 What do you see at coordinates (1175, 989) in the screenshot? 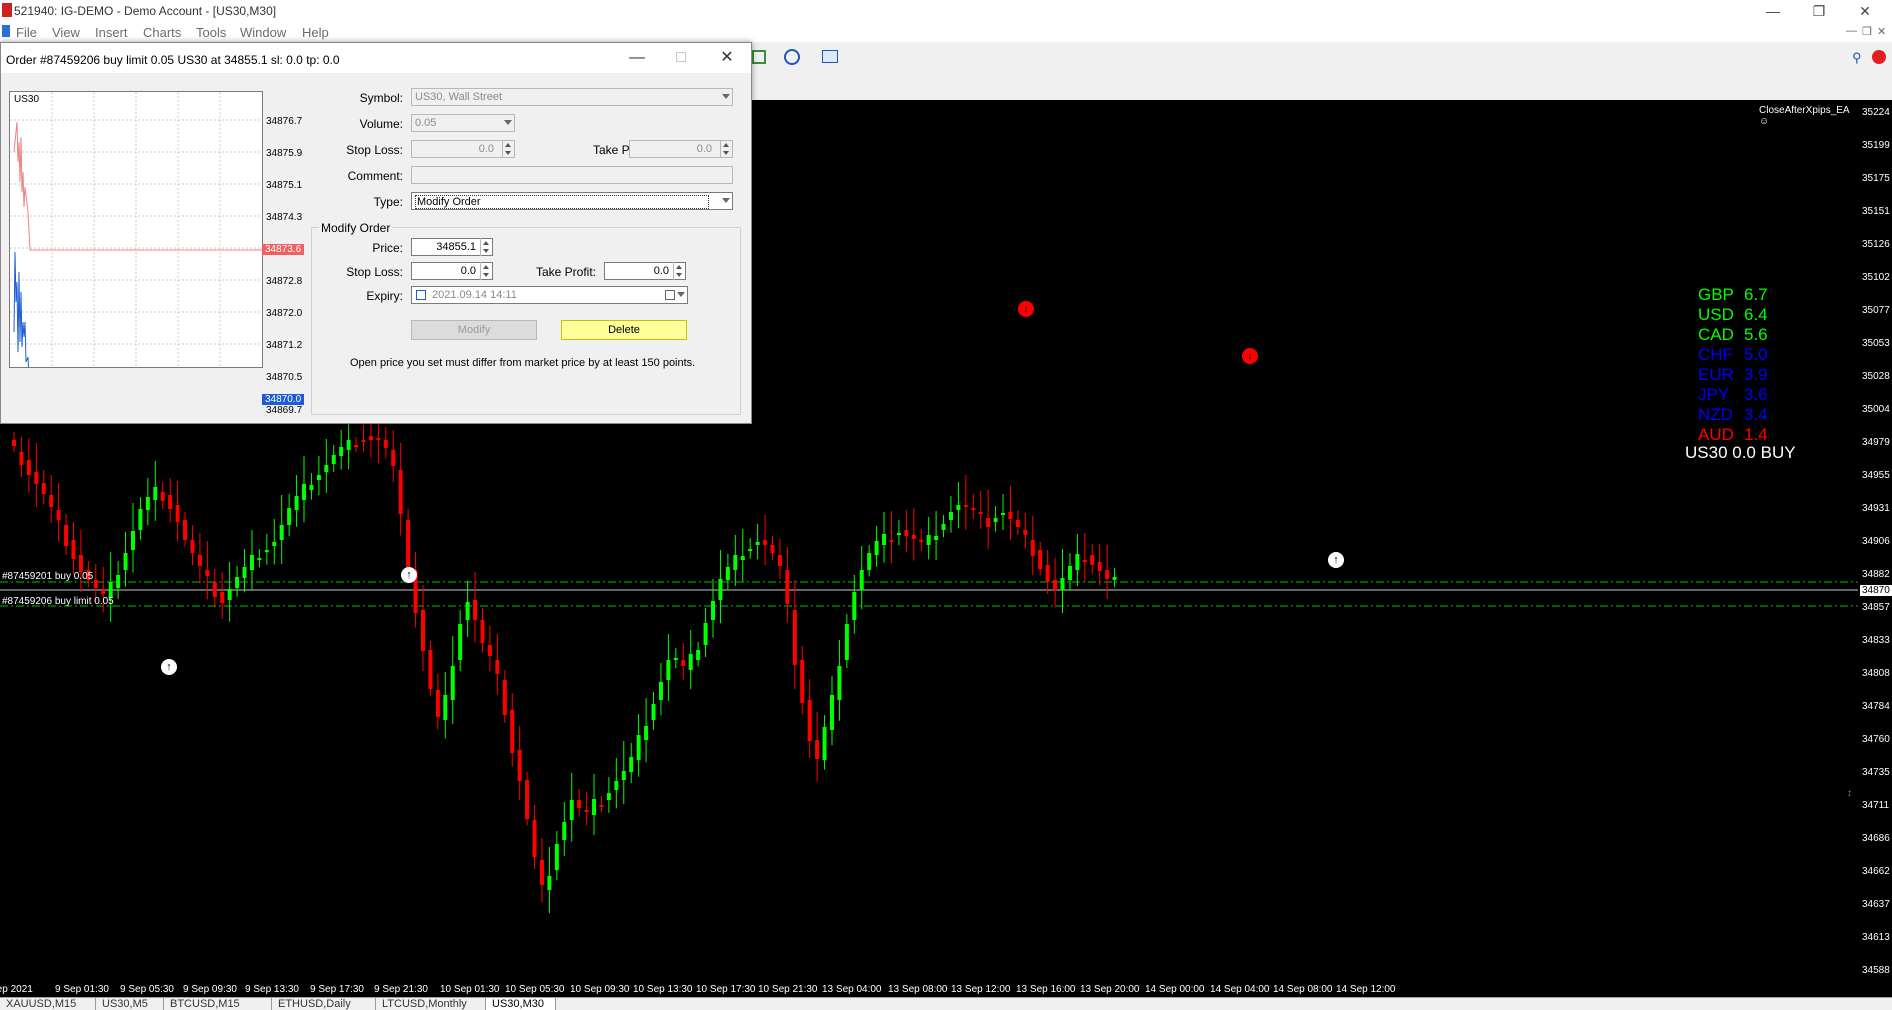
I see `time-axis-label: 14 Sep 00:00` at bounding box center [1175, 989].